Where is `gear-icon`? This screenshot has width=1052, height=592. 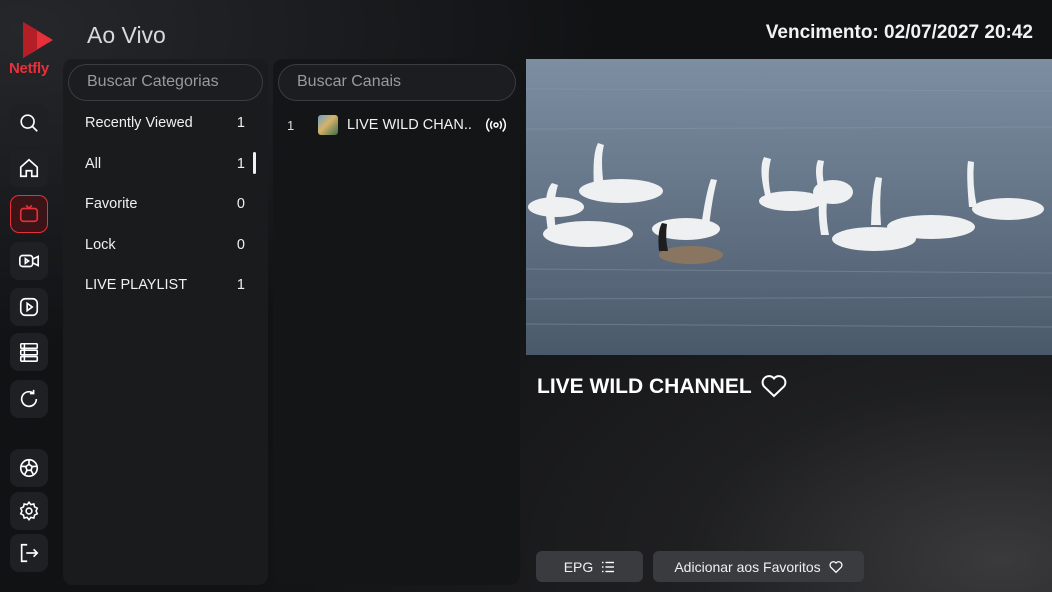 gear-icon is located at coordinates (29, 511).